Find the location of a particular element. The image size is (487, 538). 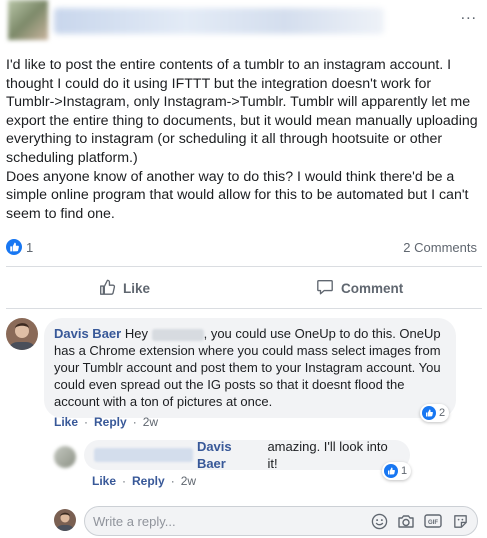

commenter-avatar is located at coordinates (22, 334).